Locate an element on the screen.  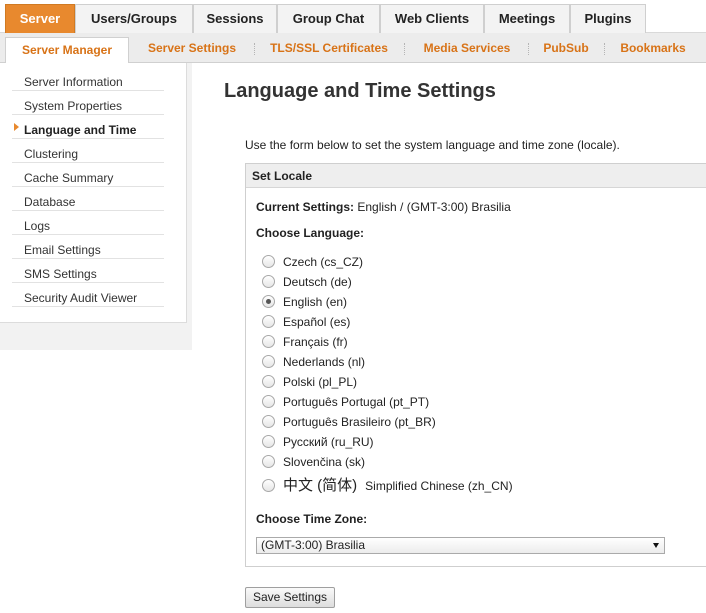
sidebar-item-label: Logs is located at coordinates (37, 226).